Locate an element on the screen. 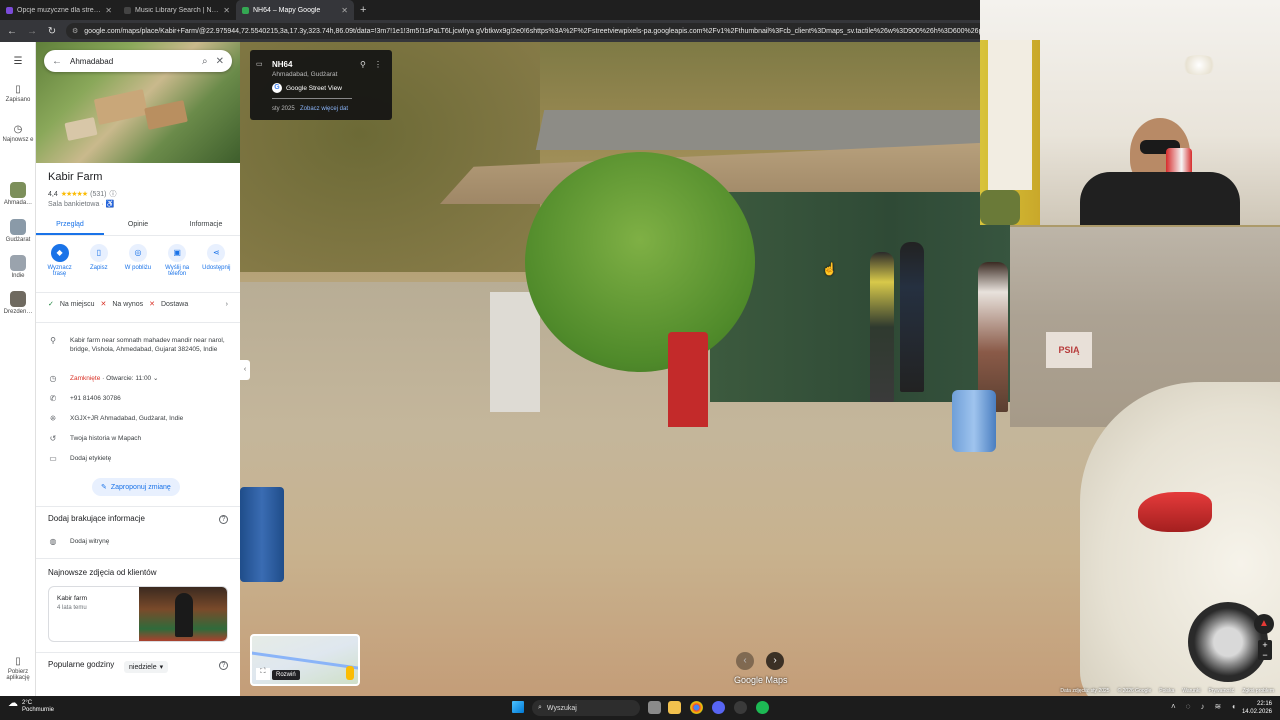 This screenshot has height=720, width=1280. weather-widget: ☁ 2°C Pochmurnie is located at coordinates (31, 706).